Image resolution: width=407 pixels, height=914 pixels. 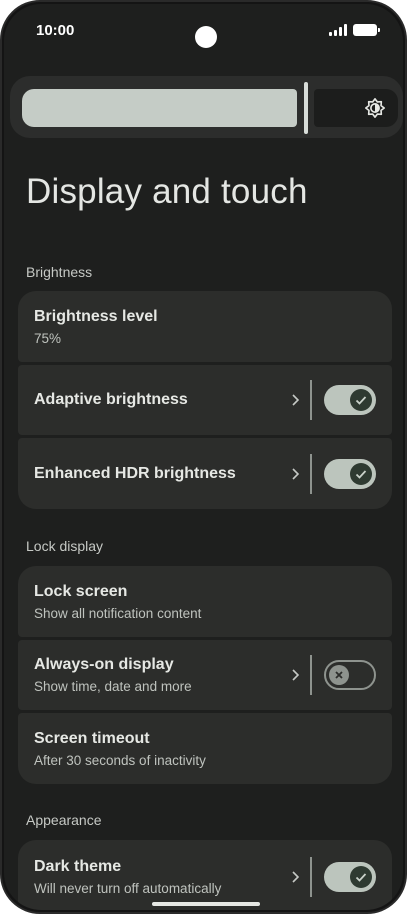 I want to click on setting-text: Enhanced HDR brightness, so click(x=162, y=474).